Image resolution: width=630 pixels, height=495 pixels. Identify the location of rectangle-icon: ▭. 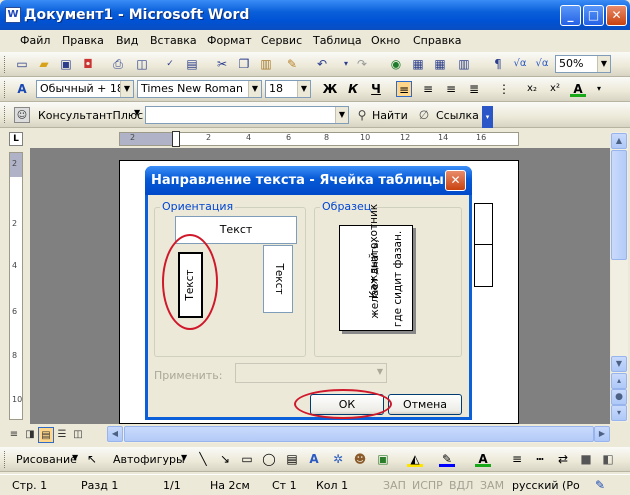
(247, 459).